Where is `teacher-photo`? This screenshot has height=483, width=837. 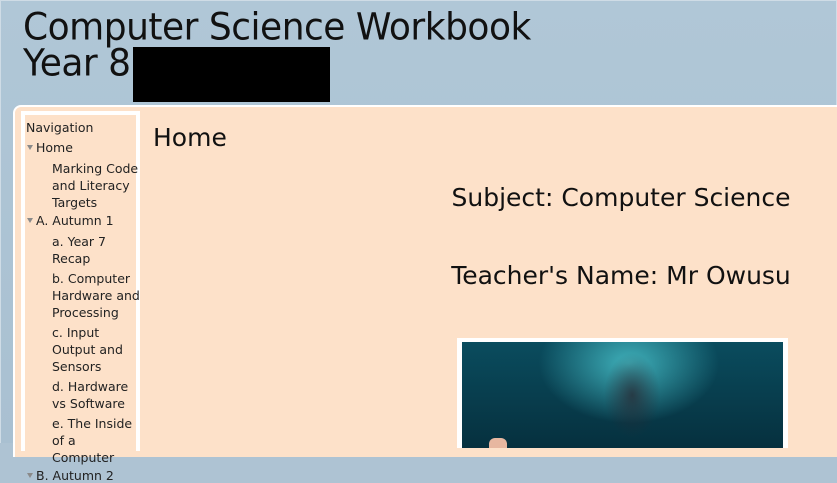 teacher-photo is located at coordinates (622, 393).